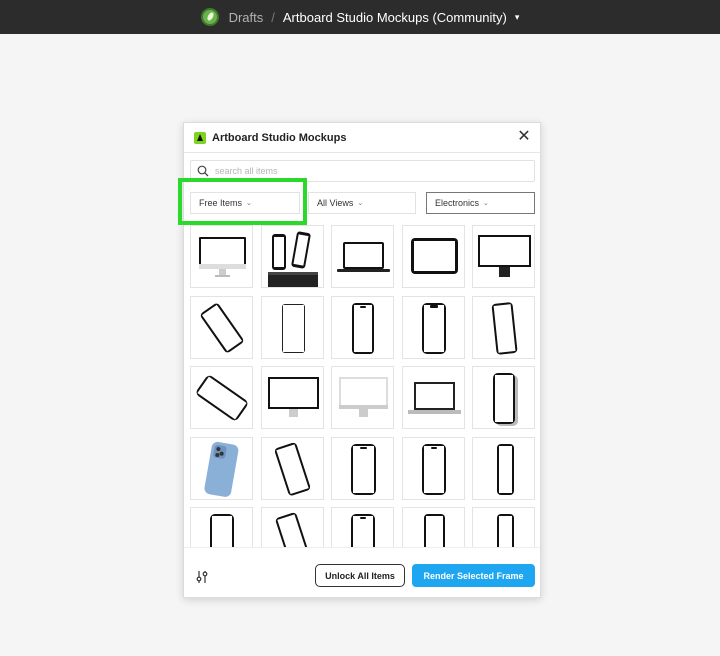  I want to click on mockup-tile-phone-front-shadow, so click(503, 397).